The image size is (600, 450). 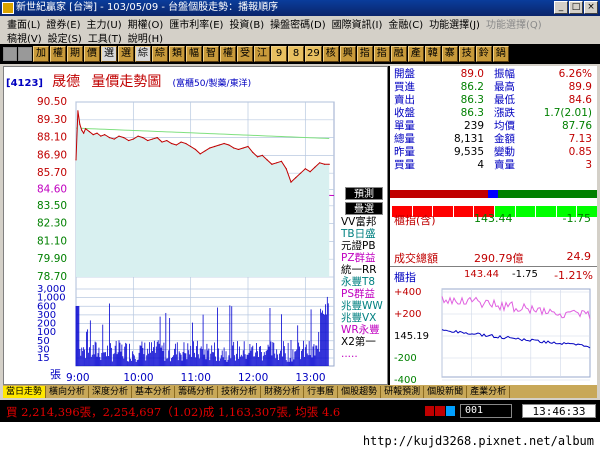 What do you see at coordinates (296, 54) in the screenshot?
I see `toolbar-button-15: 8` at bounding box center [296, 54].